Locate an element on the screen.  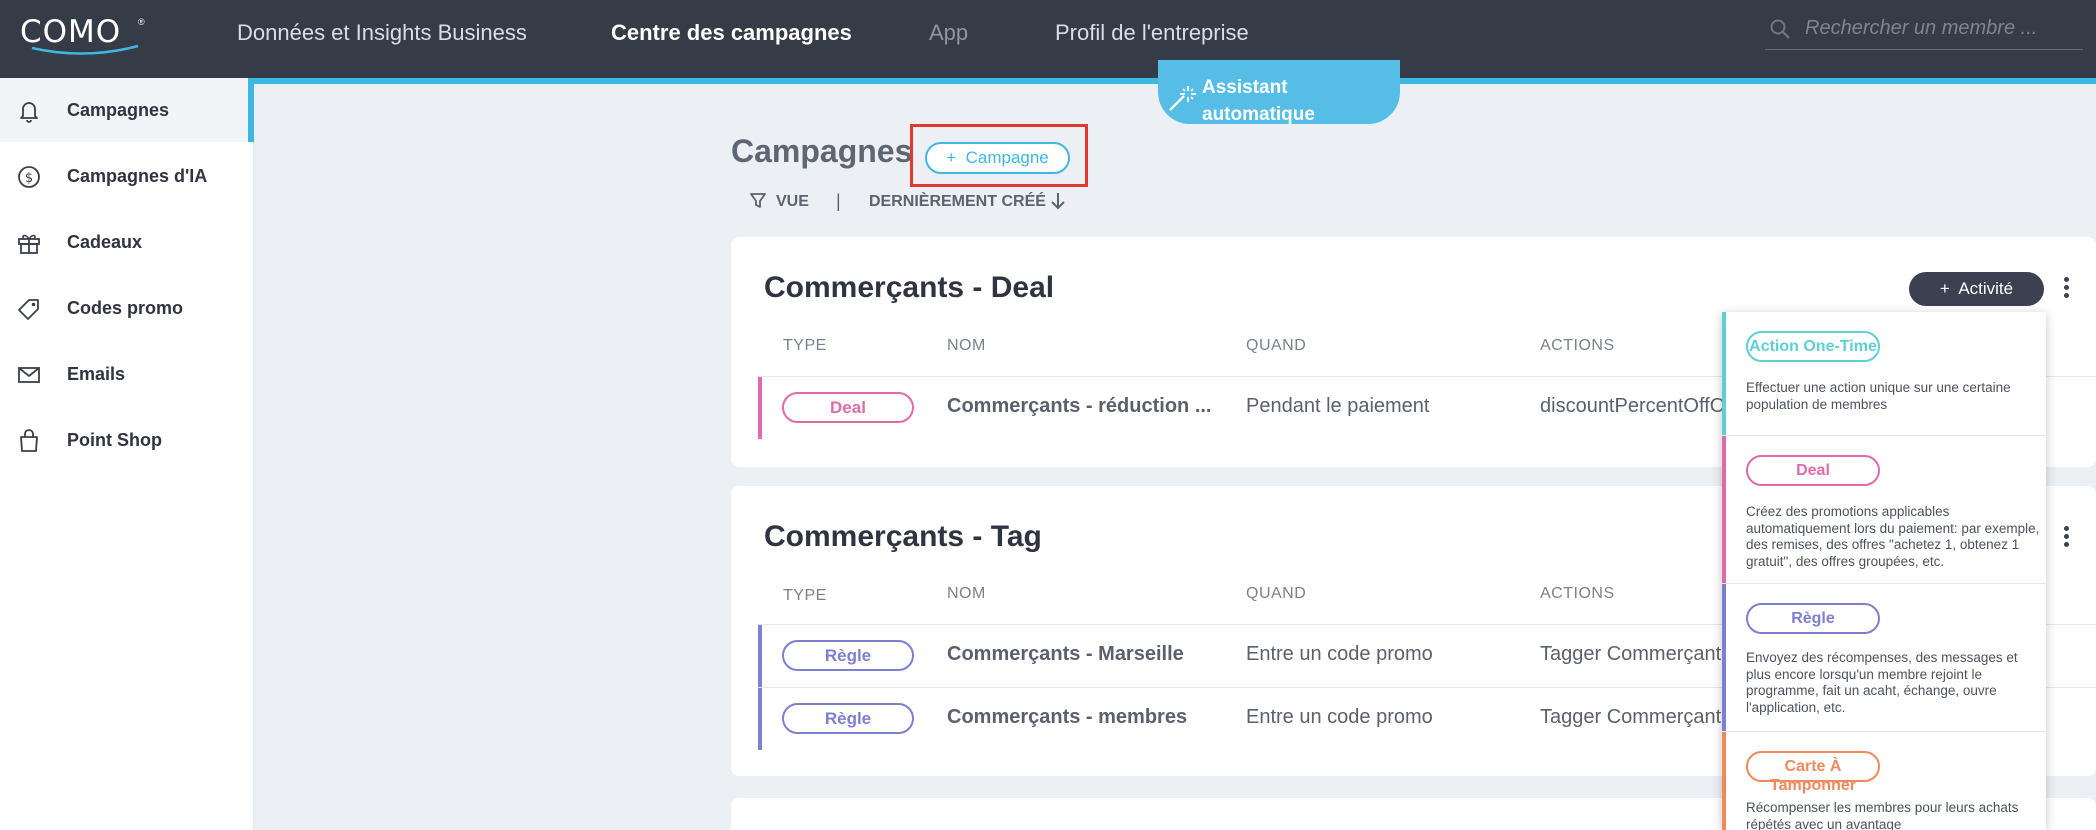
nav-business-insights: Données et Insights Business is located at coordinates (382, 33).